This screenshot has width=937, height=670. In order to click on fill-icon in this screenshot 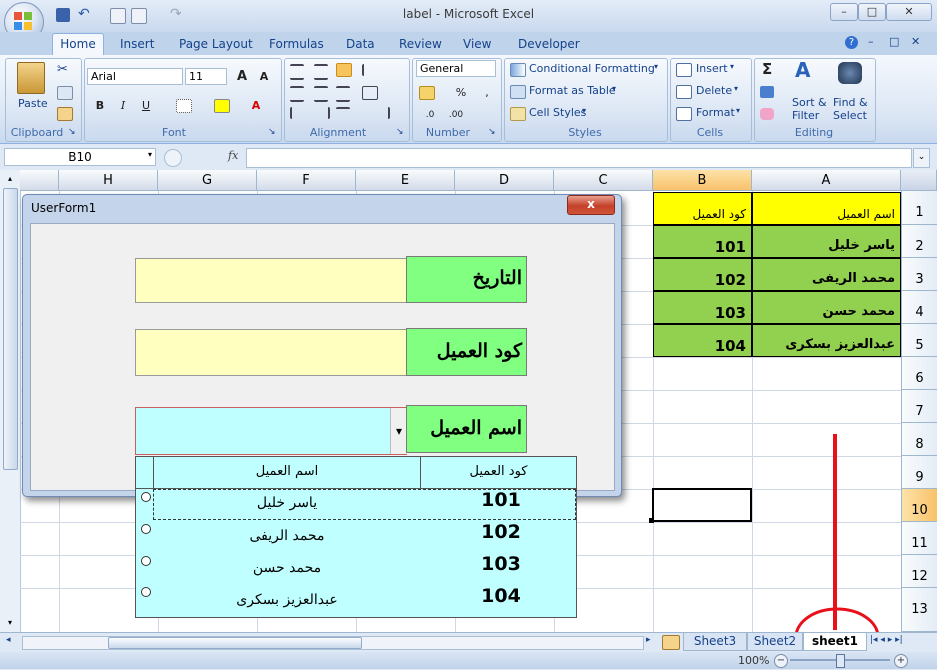, I will do `click(767, 92)`.